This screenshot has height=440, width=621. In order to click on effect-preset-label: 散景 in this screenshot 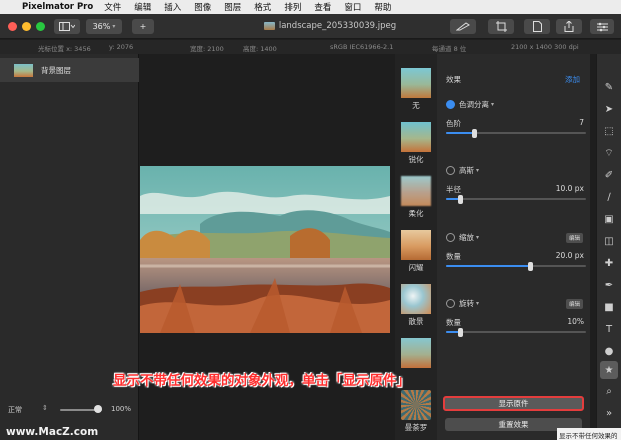, I will do `click(416, 321)`.